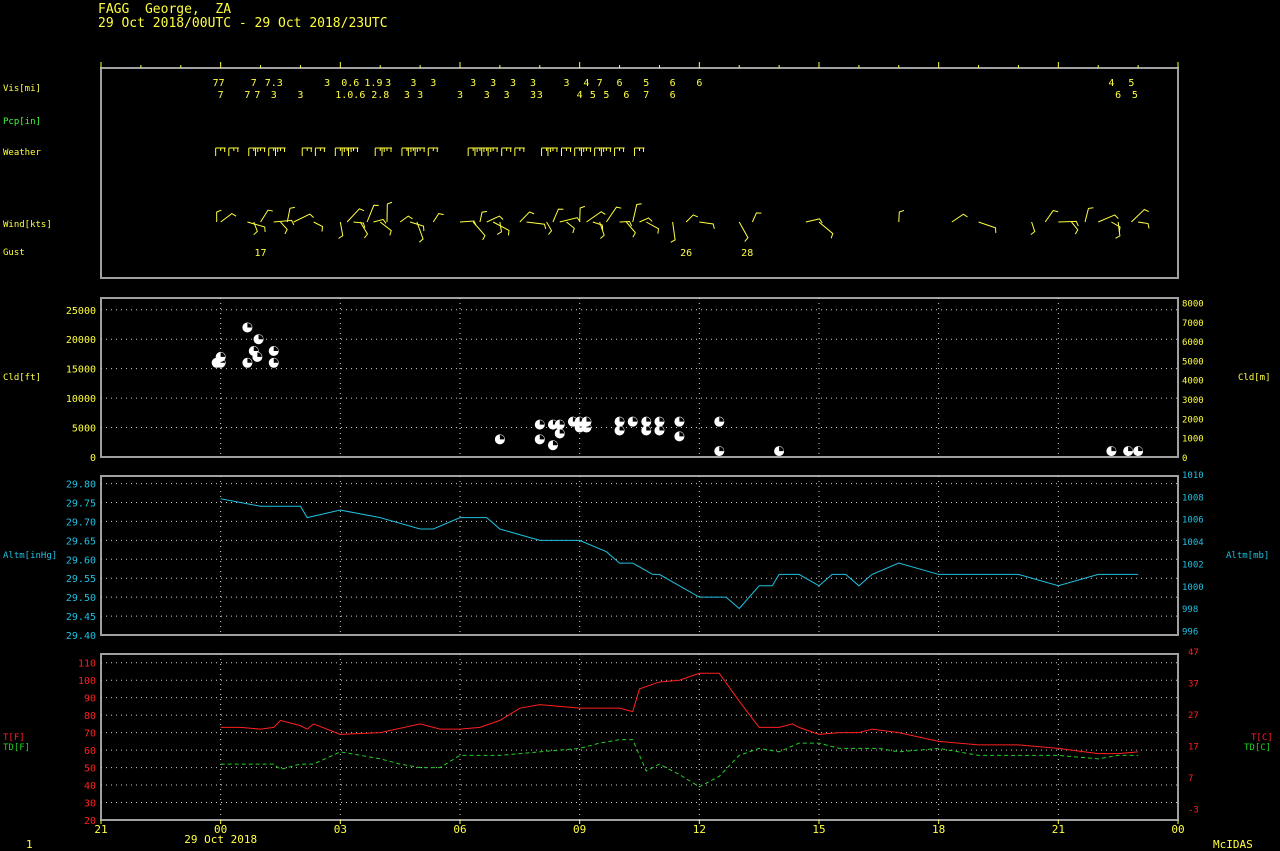 The image size is (1280, 851). What do you see at coordinates (29, 844) in the screenshot?
I see `footer-frame-number: 1` at bounding box center [29, 844].